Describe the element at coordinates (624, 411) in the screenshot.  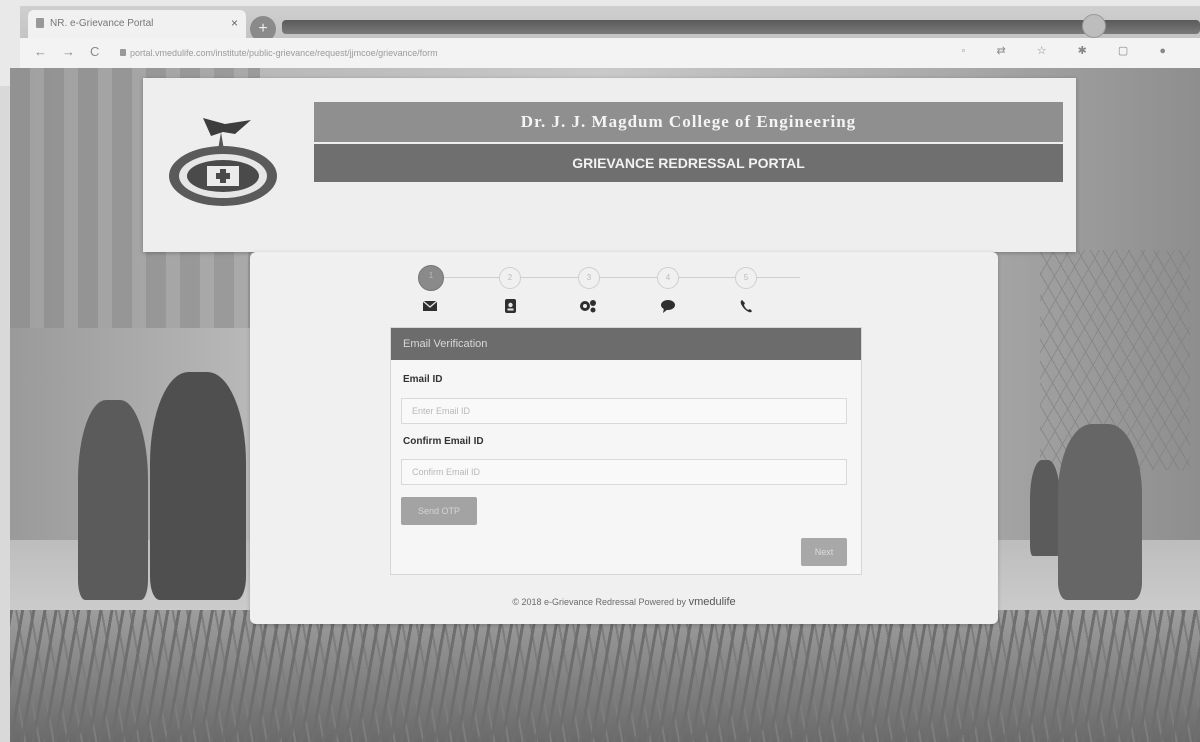
I see `email-input` at that location.